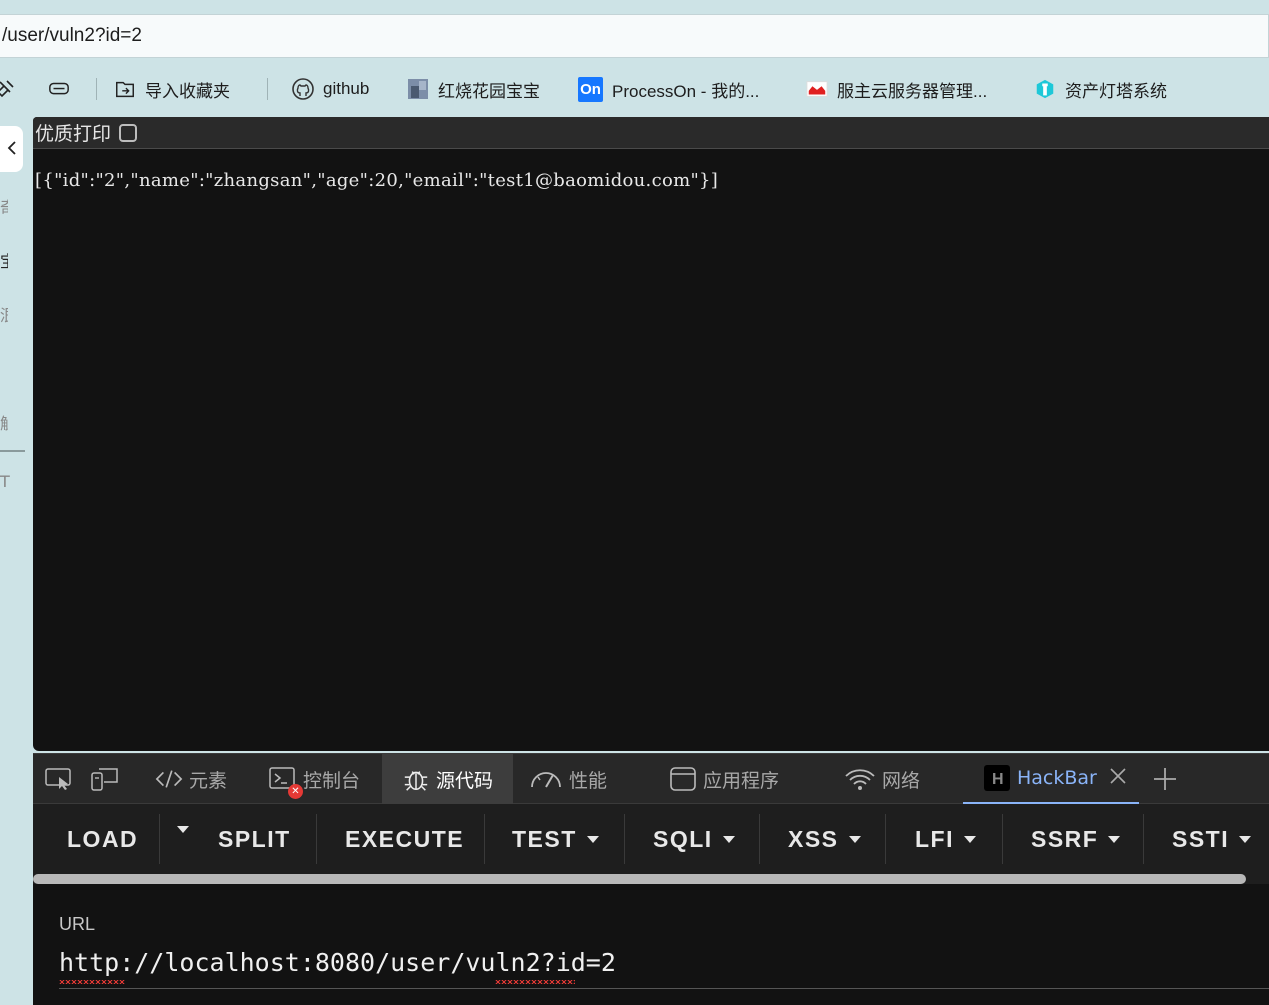  What do you see at coordinates (12, 451) in the screenshot?
I see `side-panel-divider` at bounding box center [12, 451].